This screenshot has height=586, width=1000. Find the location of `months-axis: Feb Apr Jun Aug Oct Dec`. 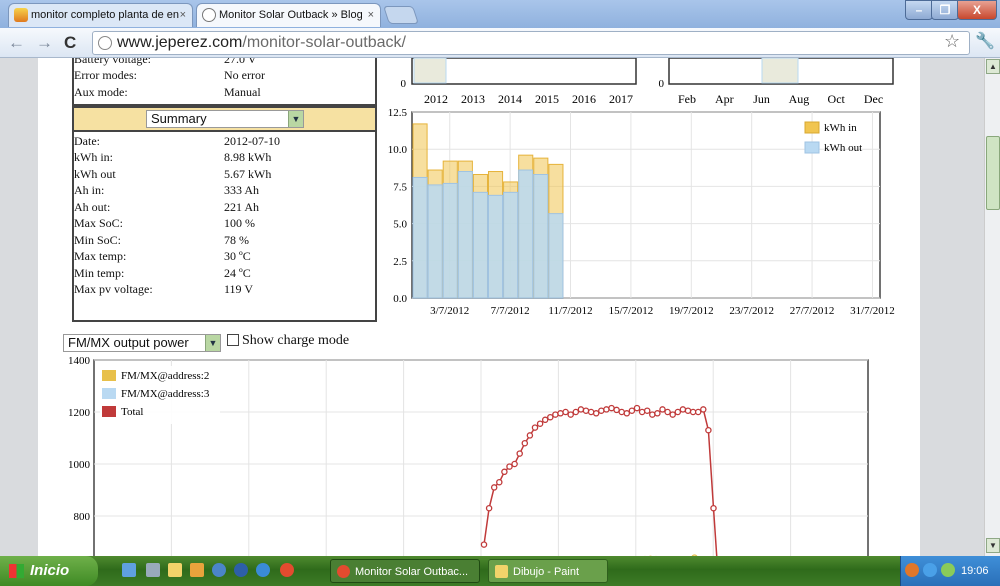

months-axis: Feb Apr Jun Aug Oct Dec is located at coordinates (780, 99).